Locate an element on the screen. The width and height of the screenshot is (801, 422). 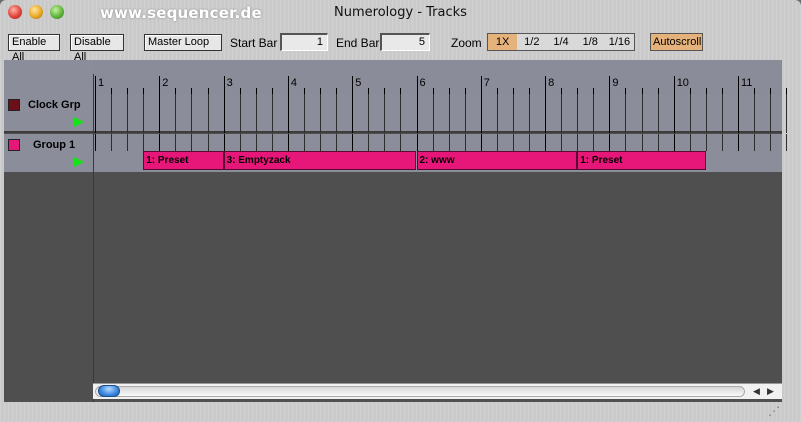
autoscroll-toggle: Autoscroll is located at coordinates (676, 42).